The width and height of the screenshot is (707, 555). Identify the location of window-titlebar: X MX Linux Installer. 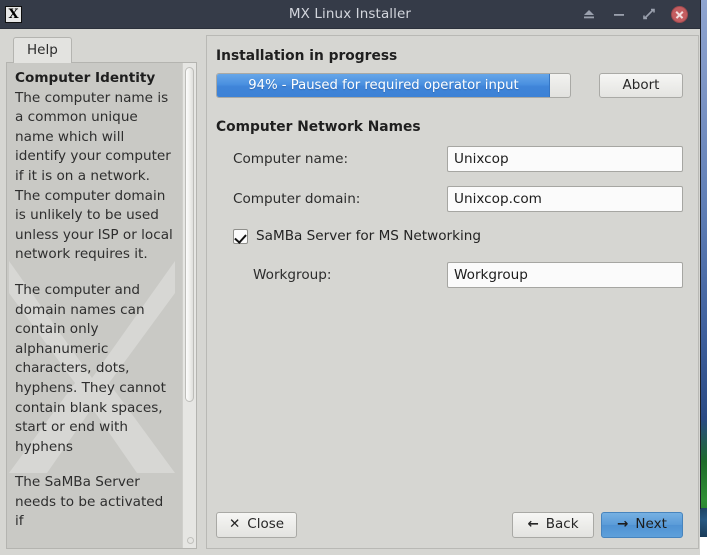
(350, 14).